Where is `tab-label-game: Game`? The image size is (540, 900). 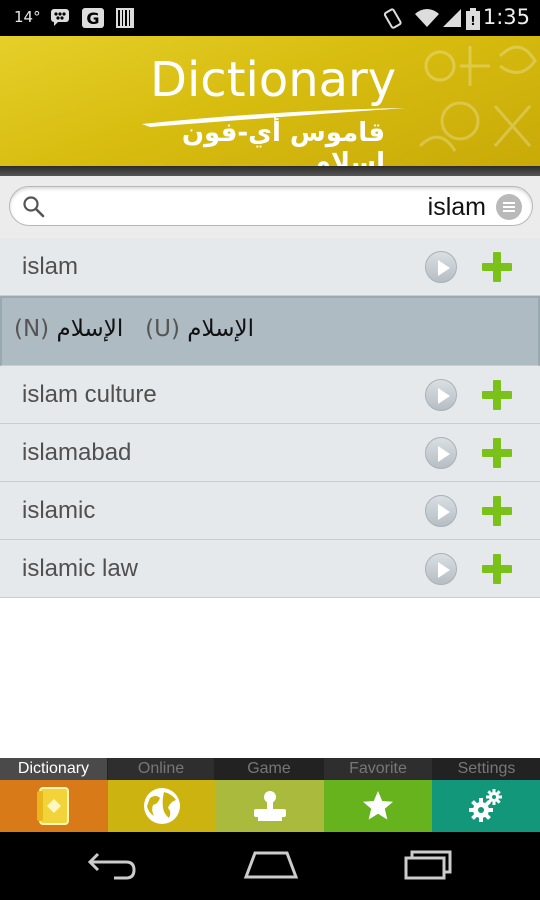 tab-label-game: Game is located at coordinates (269, 769).